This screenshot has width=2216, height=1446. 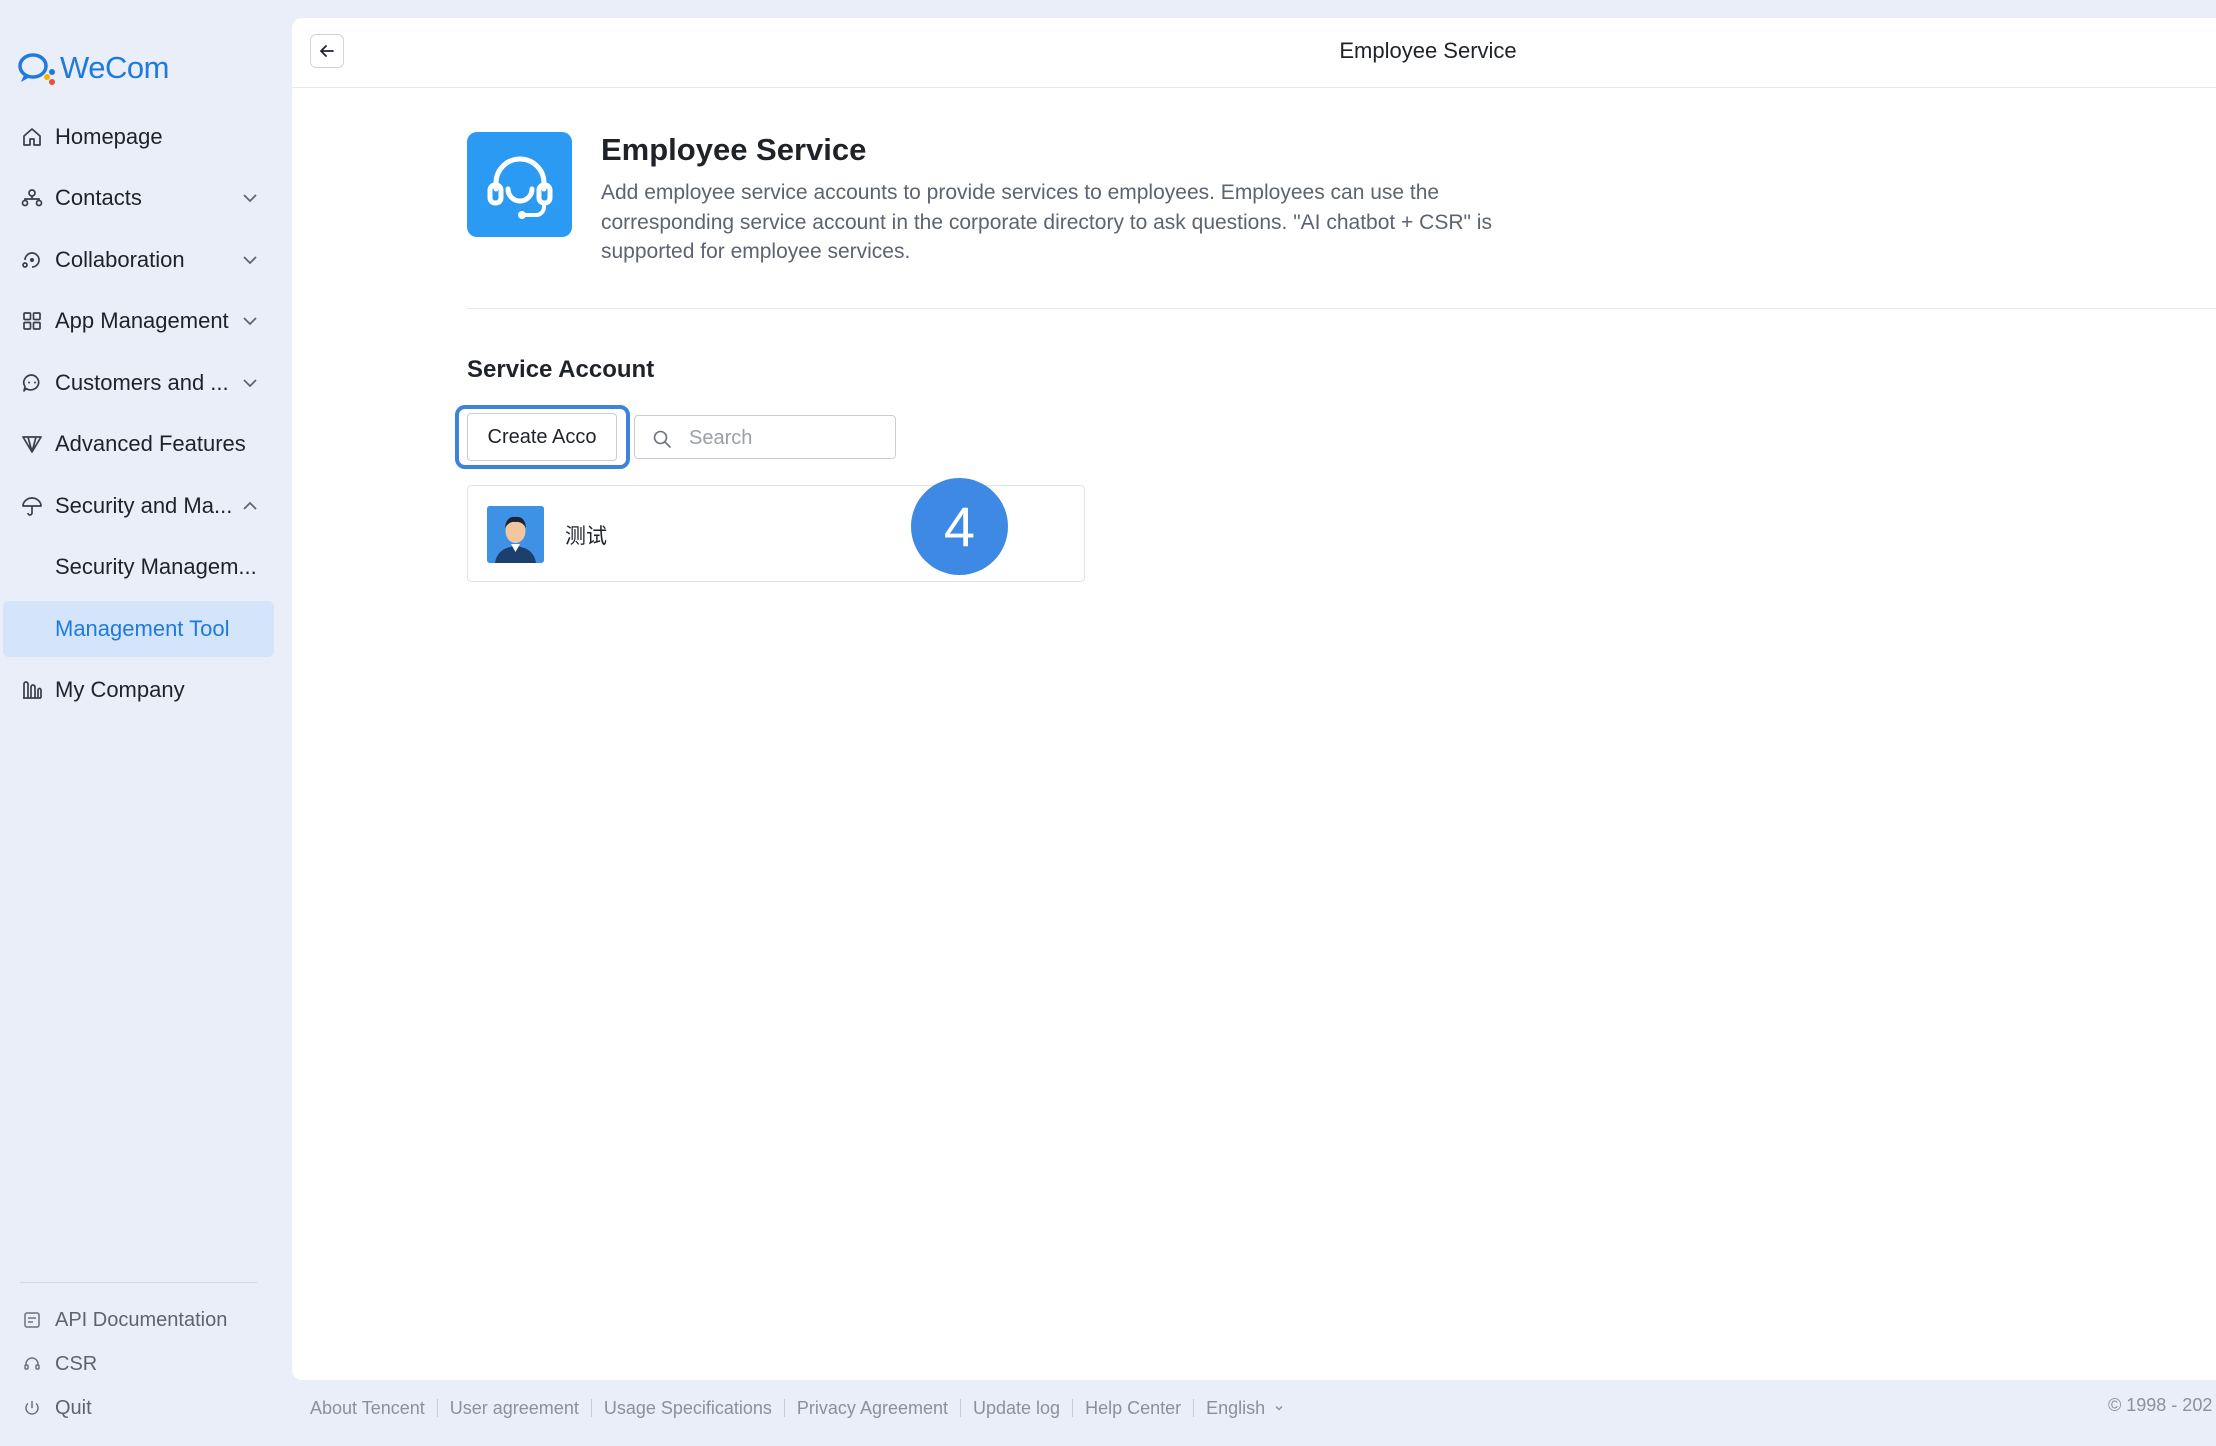 What do you see at coordinates (688, 1408) in the screenshot?
I see `footer-link-usage: Usage Specifications` at bounding box center [688, 1408].